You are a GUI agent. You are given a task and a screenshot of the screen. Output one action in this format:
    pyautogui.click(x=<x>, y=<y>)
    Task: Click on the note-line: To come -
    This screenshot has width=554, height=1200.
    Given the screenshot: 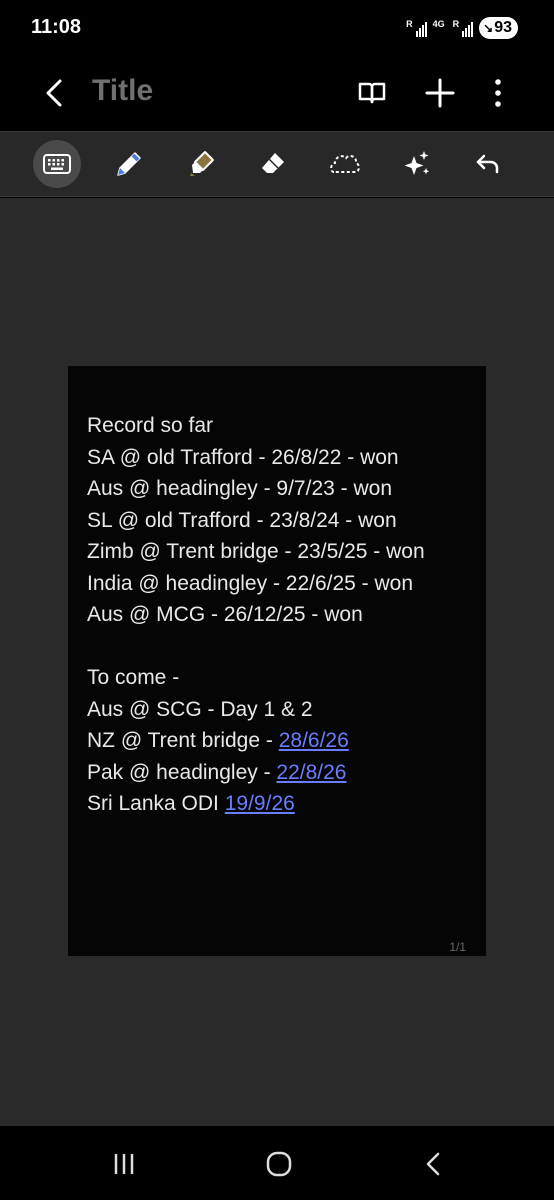 What is the action you would take?
    pyautogui.click(x=133, y=677)
    